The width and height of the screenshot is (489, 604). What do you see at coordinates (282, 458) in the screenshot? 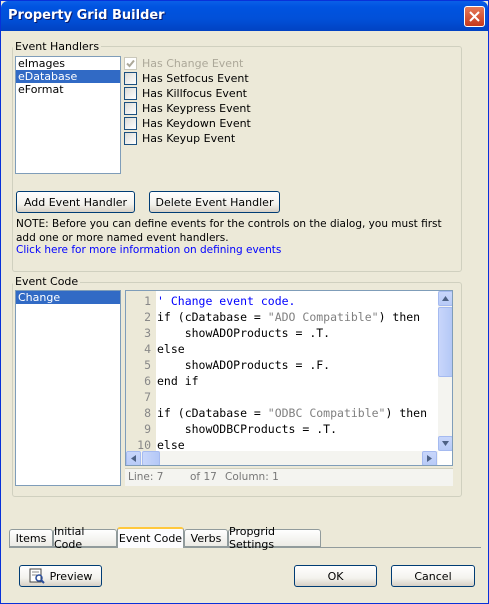
I see `horizontal-scrollbar` at bounding box center [282, 458].